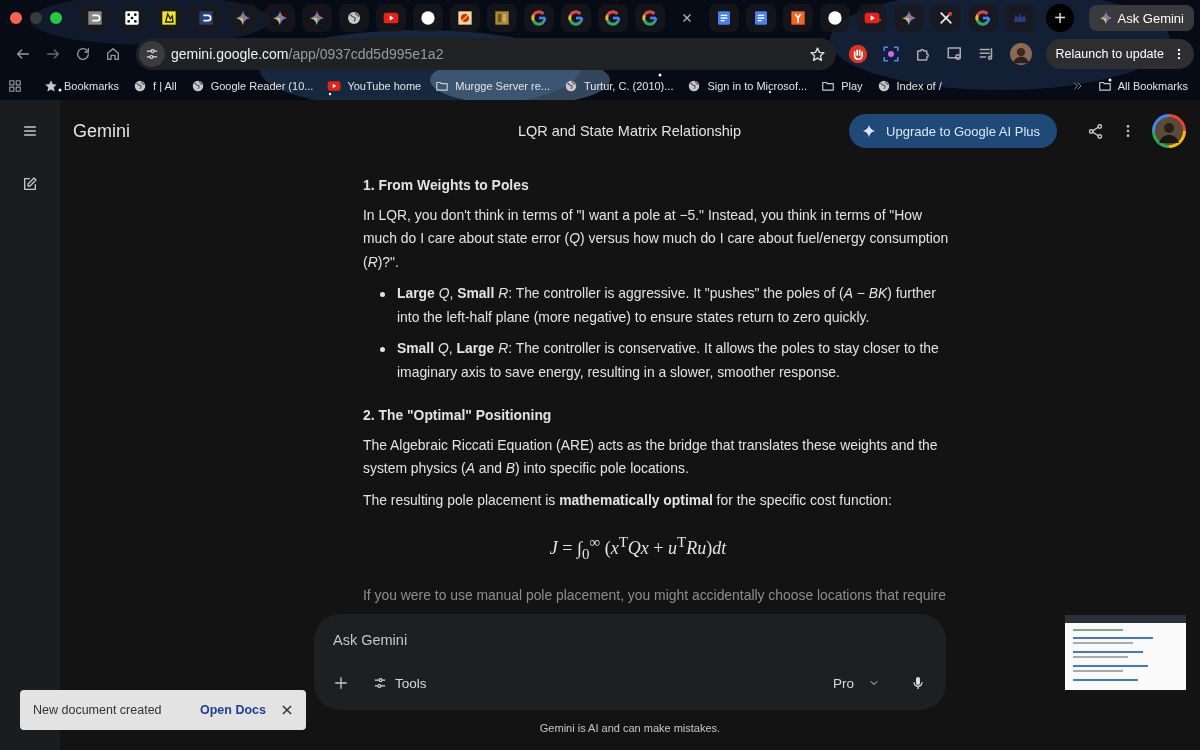 The width and height of the screenshot is (1200, 750). I want to click on bookmark: Index of /, so click(909, 86).